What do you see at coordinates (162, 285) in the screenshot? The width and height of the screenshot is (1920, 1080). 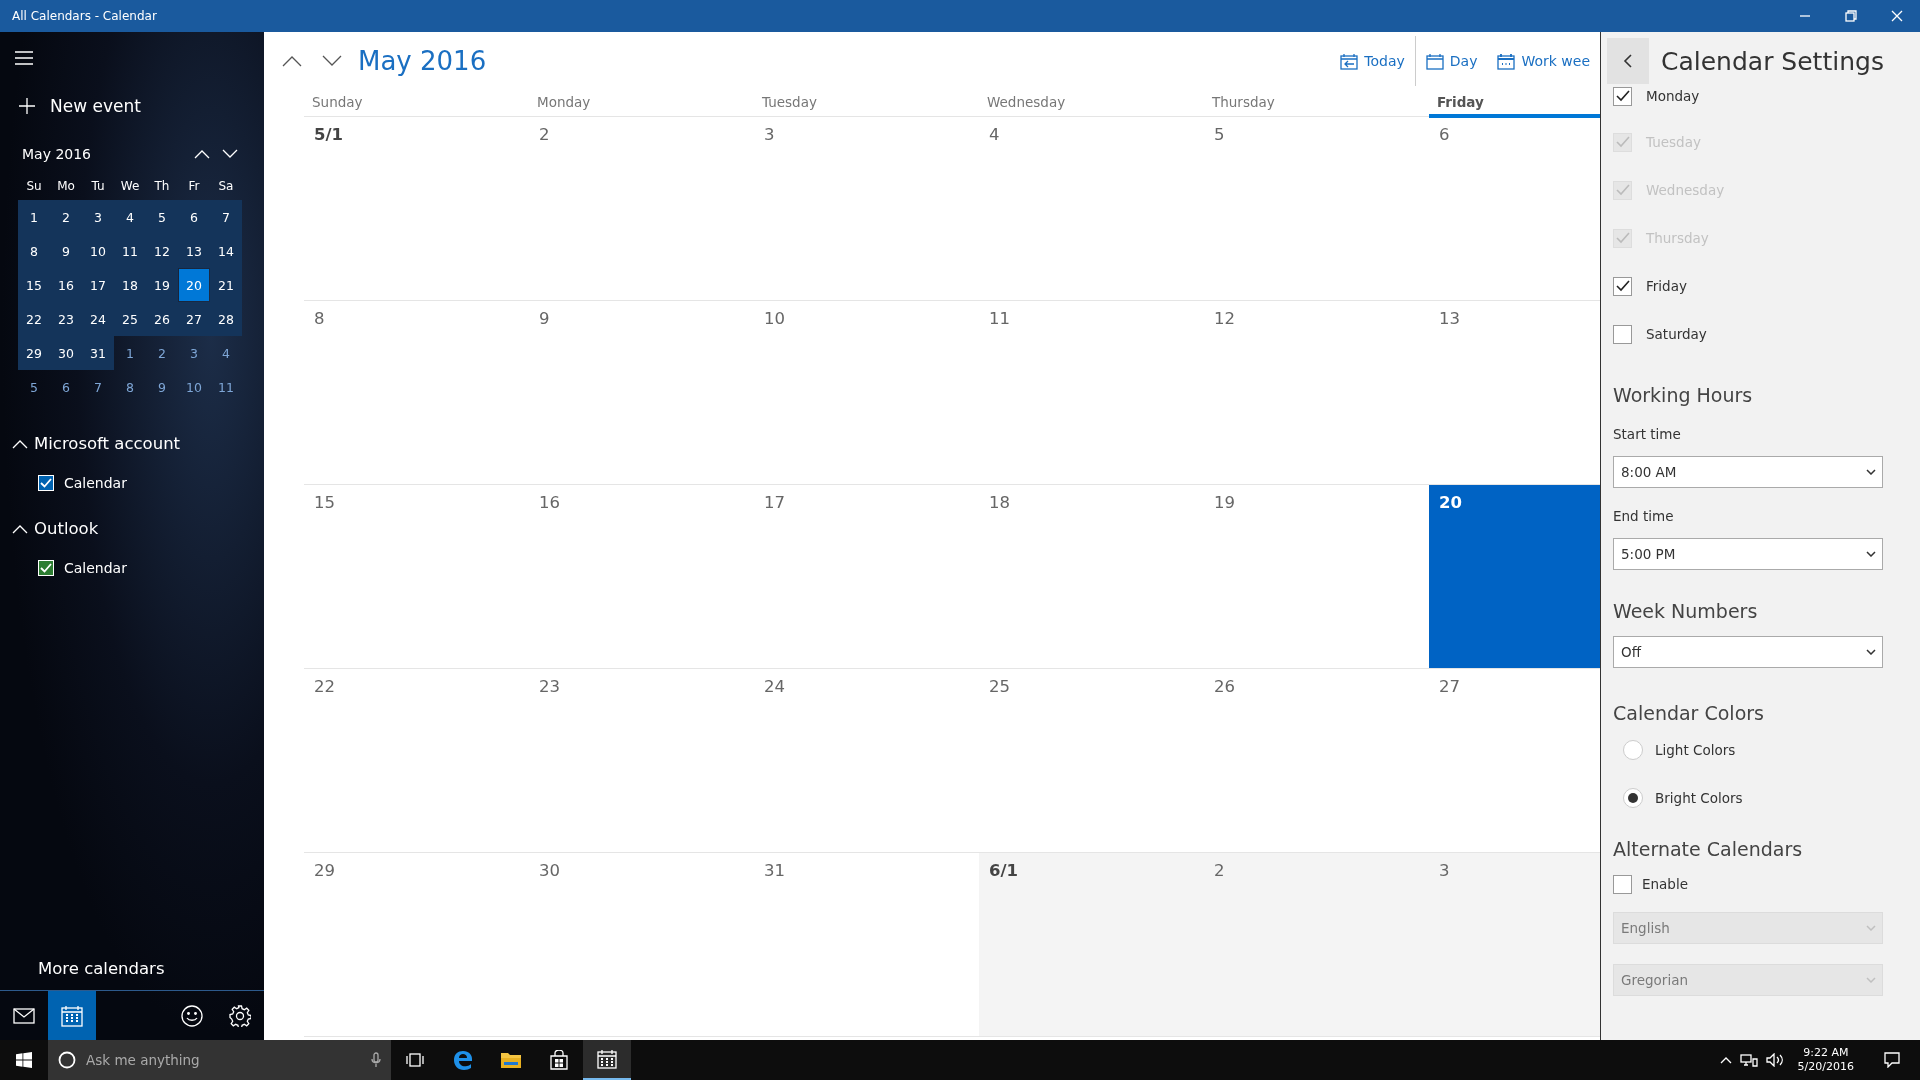 I see `mini-calendar-day: 19` at bounding box center [162, 285].